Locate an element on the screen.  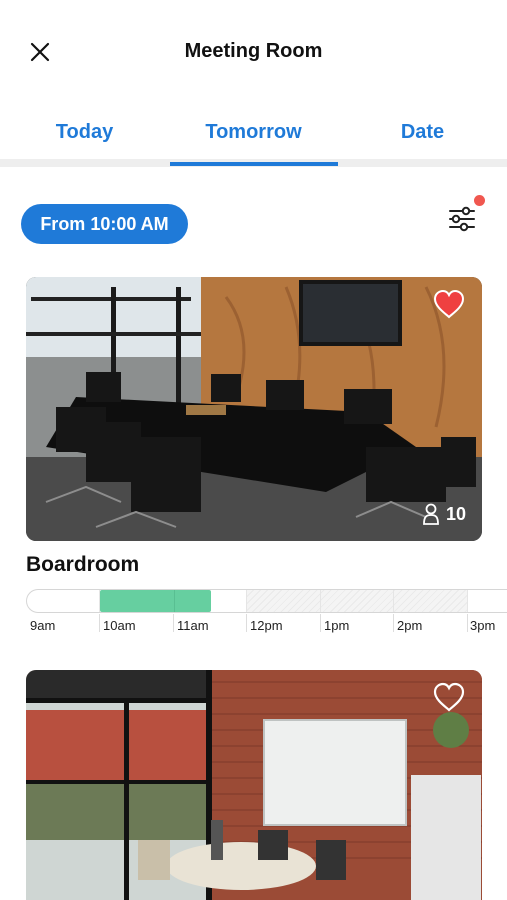
top-bar: Meeting Room is located at coordinates (253, 50).